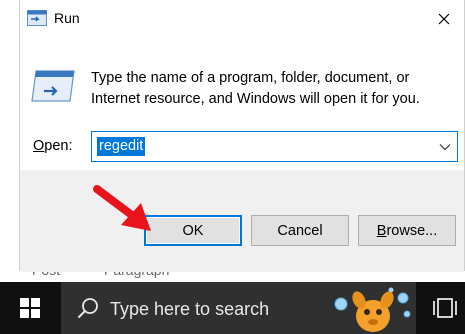 This screenshot has width=465, height=334. Describe the element at coordinates (67, 18) in the screenshot. I see `dialog-title: Run` at that location.